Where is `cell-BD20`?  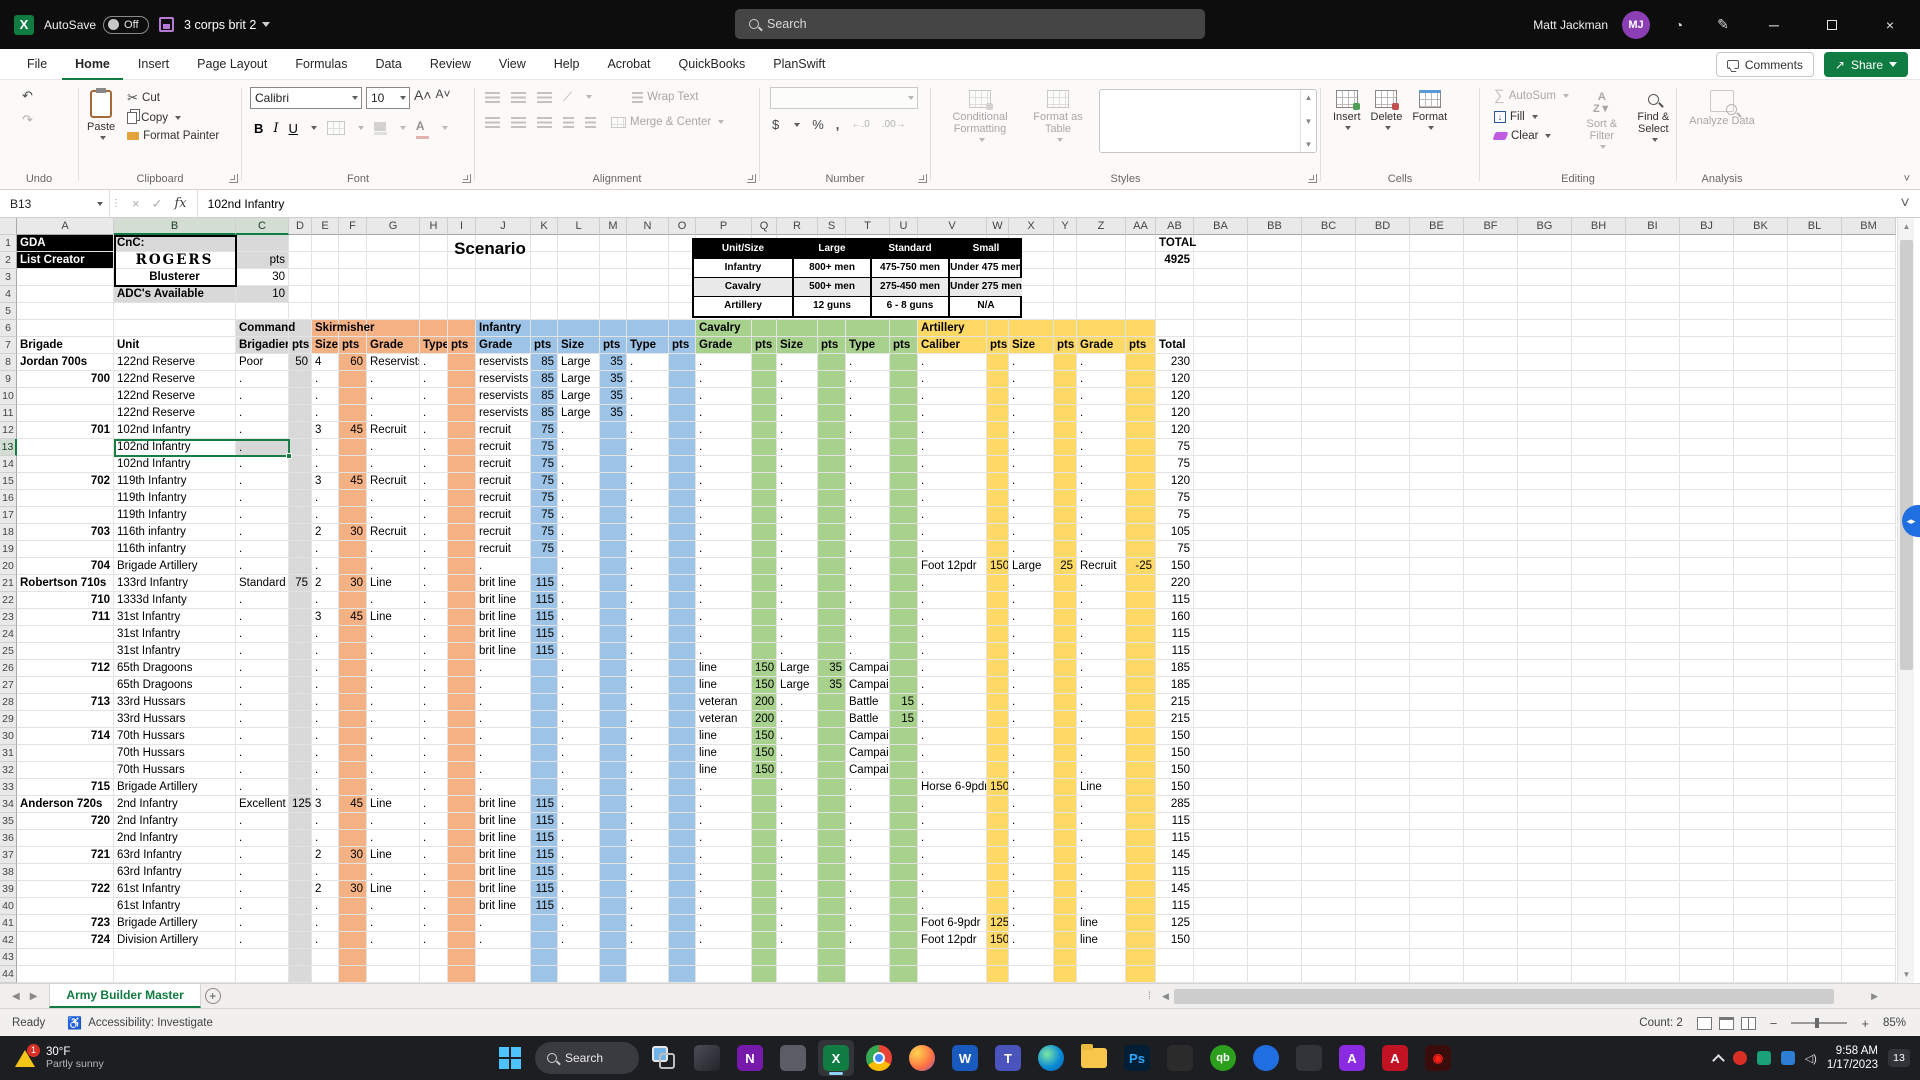
cell-BD20 is located at coordinates (1383, 566).